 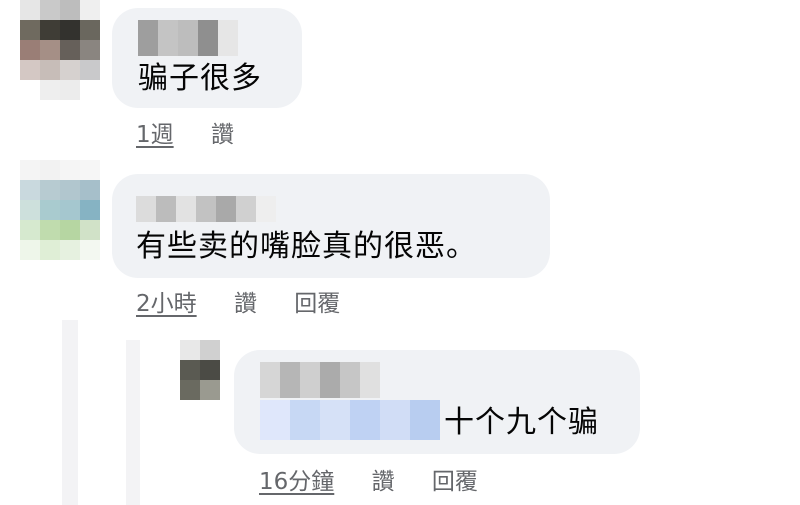 What do you see at coordinates (166, 304) in the screenshot?
I see `timestamp-link: 2小時` at bounding box center [166, 304].